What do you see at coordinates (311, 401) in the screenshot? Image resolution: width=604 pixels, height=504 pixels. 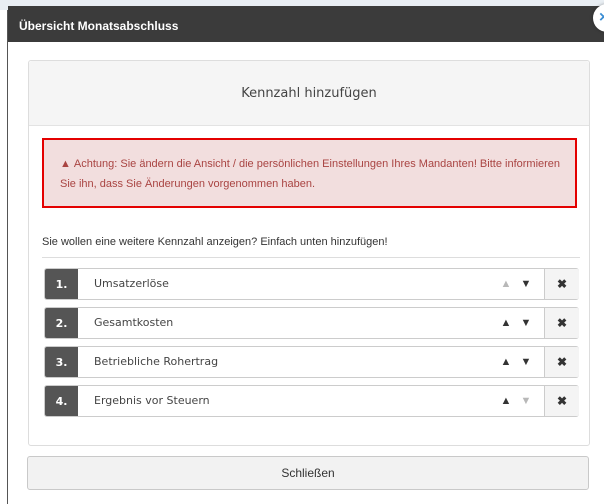 I see `kpi-row: 4. Ergebnis vor Steuern ▲ ▼ ✖` at bounding box center [311, 401].